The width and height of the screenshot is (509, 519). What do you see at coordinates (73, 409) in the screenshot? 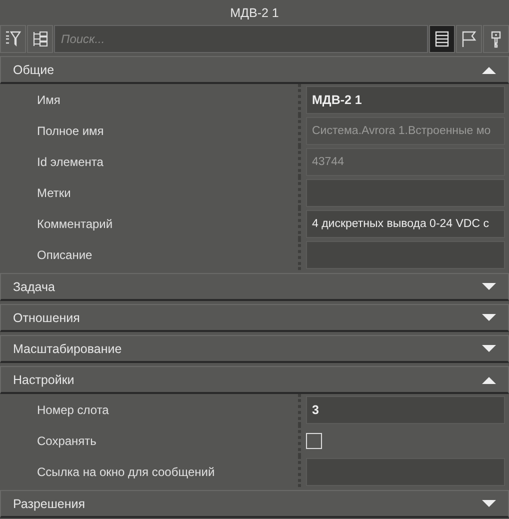
I see `property-label: Номер слота` at bounding box center [73, 409].